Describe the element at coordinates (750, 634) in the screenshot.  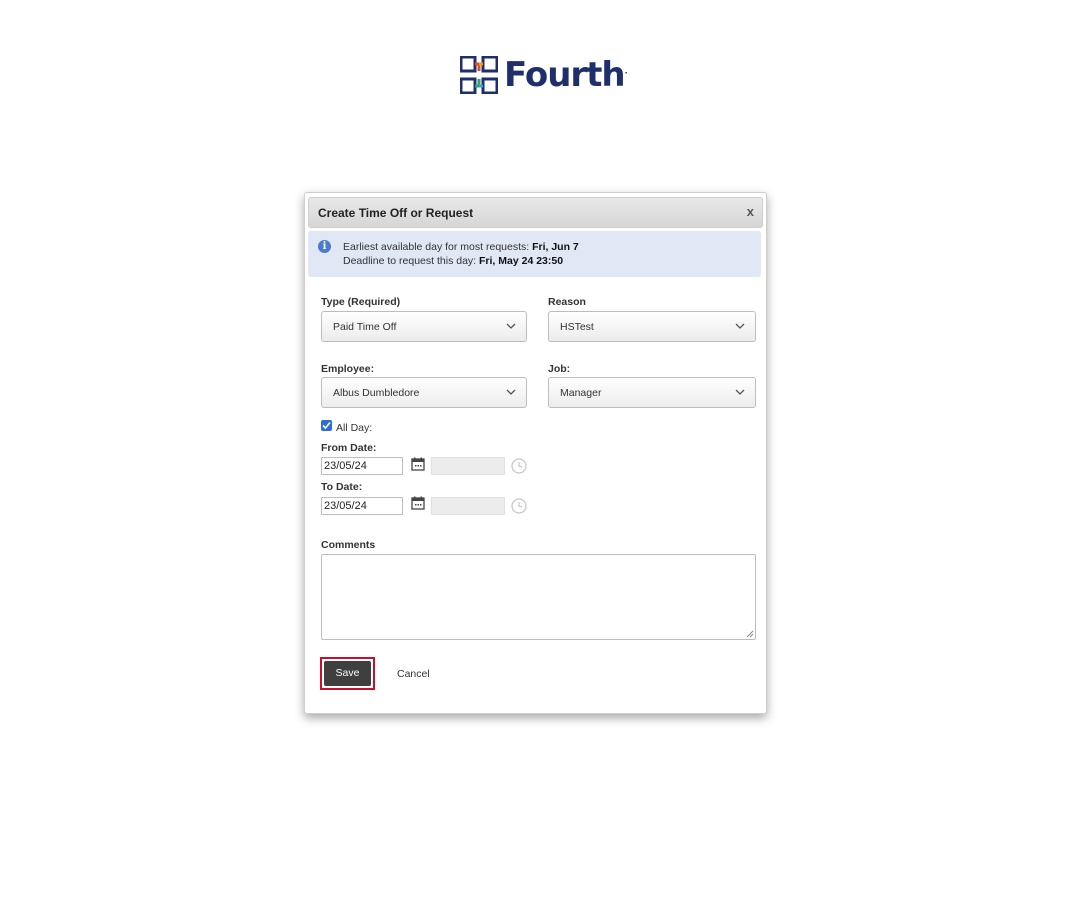
I see `resize-handle-icon` at that location.